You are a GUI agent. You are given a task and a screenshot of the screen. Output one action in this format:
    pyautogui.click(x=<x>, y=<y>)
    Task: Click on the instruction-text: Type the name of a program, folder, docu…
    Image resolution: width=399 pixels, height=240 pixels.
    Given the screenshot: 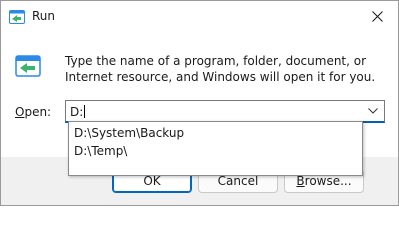 What is the action you would take?
    pyautogui.click(x=220, y=69)
    